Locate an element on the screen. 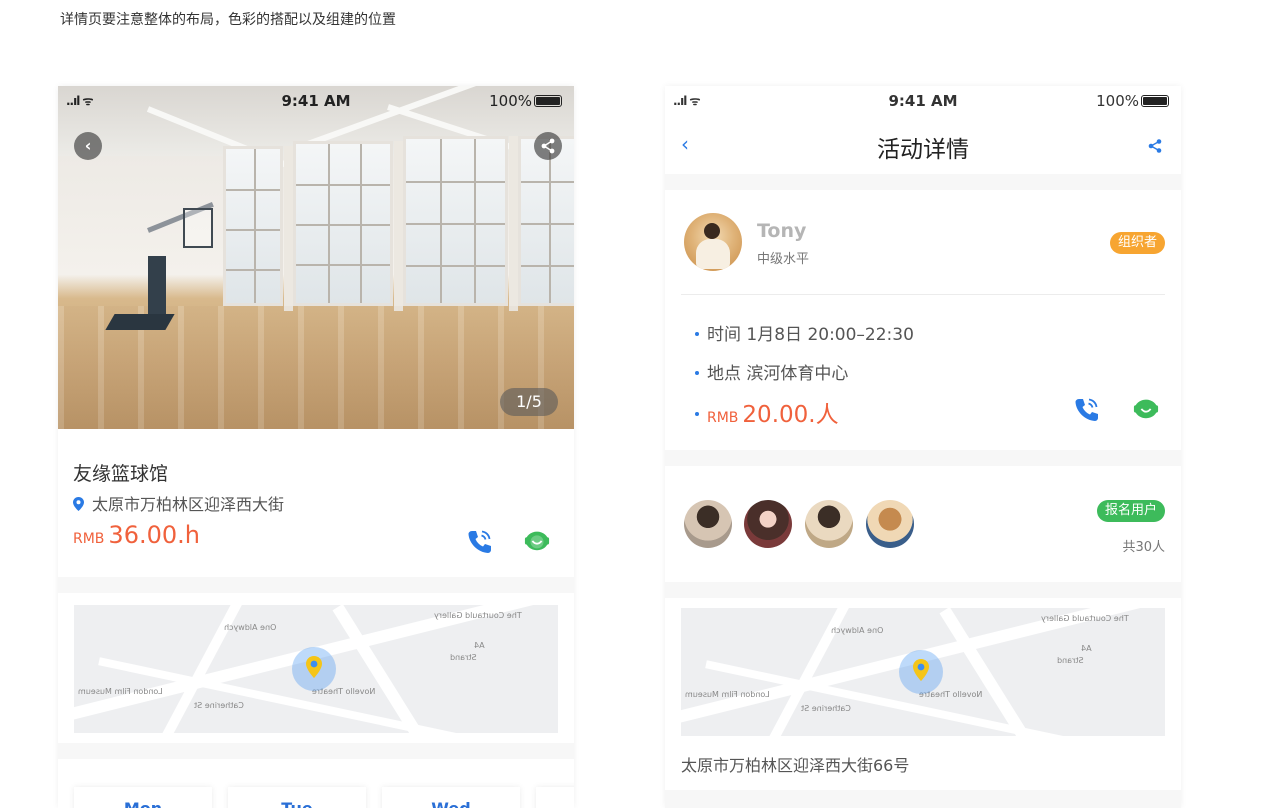 This screenshot has height=808, width=1275. page-title: 活动详情 is located at coordinates (923, 150).